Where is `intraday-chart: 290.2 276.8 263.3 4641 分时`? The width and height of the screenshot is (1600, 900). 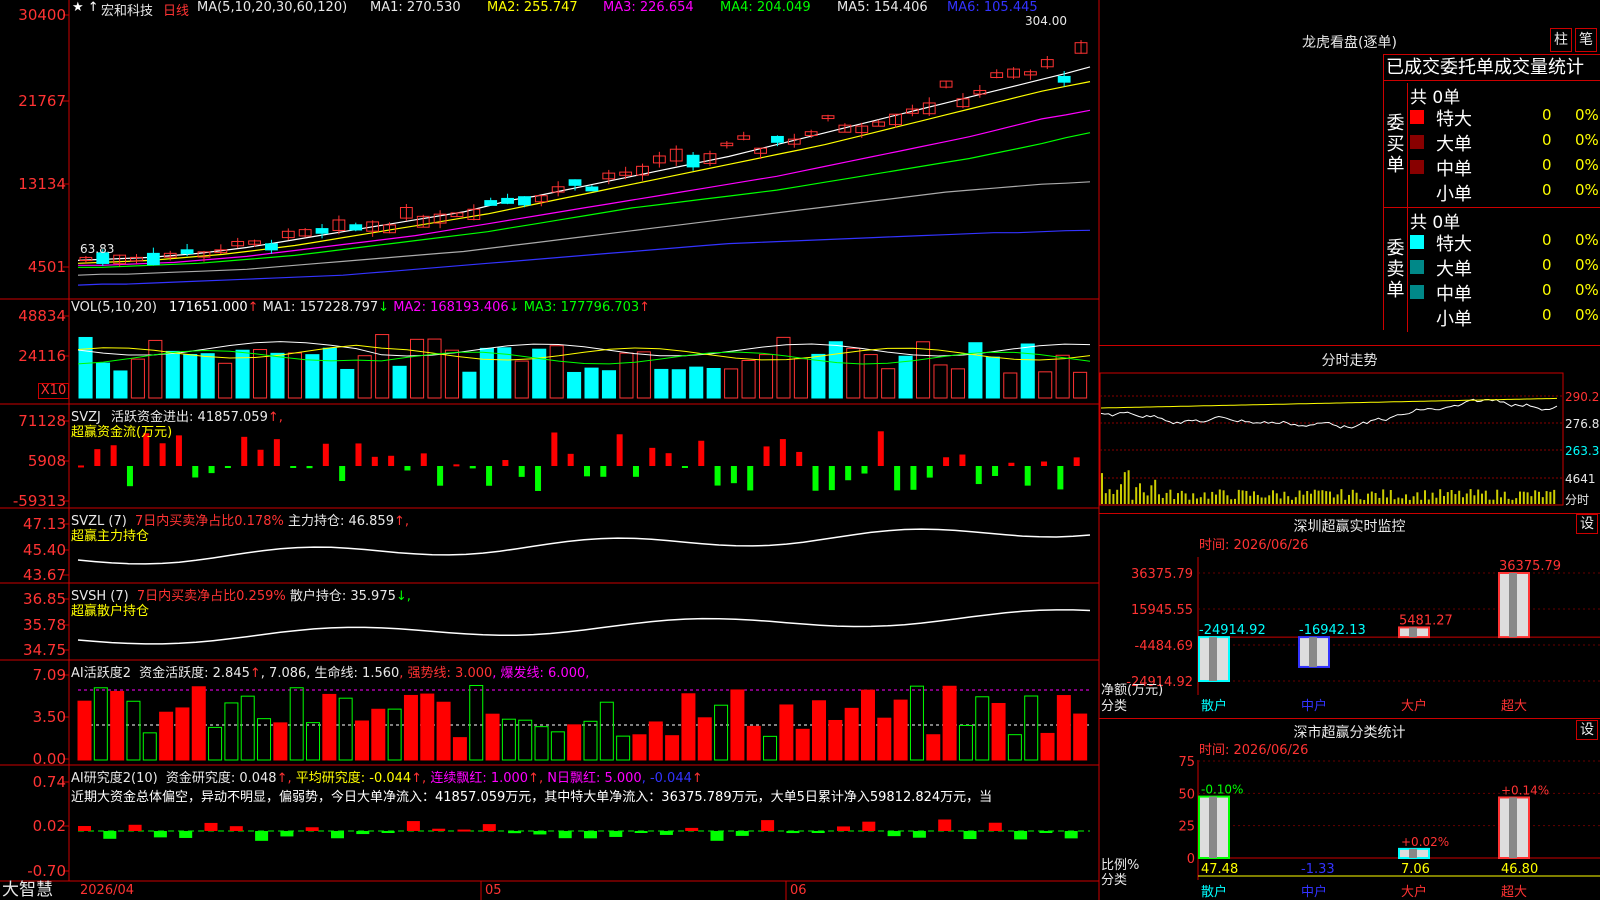 intraday-chart: 290.2 276.8 263.3 4641 分时 is located at coordinates (1349, 440).